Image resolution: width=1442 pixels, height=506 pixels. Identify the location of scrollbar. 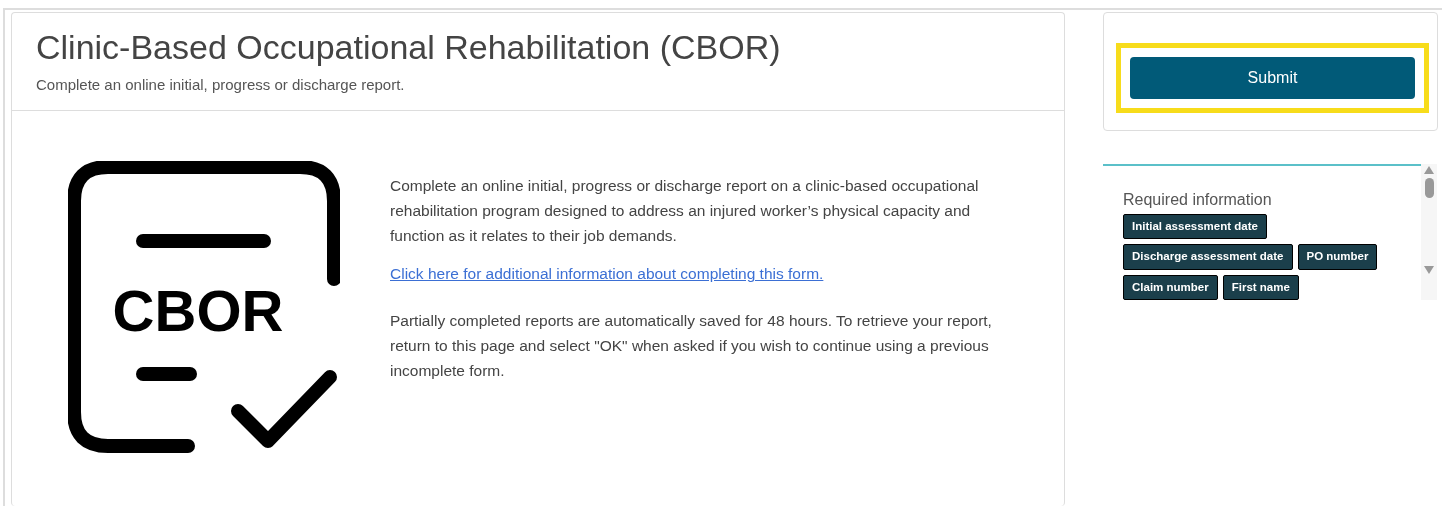
(1429, 232).